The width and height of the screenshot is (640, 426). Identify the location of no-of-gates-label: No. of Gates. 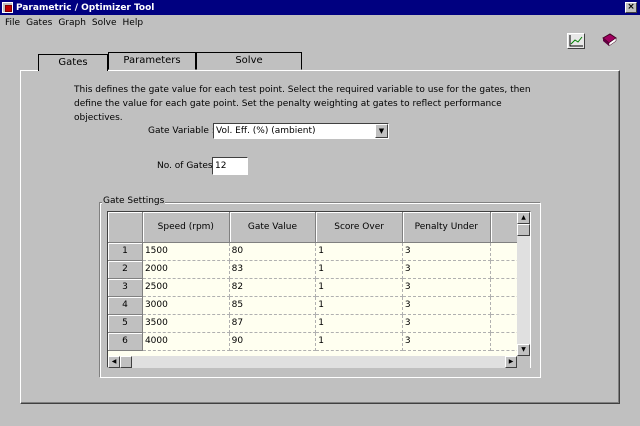
(185, 166).